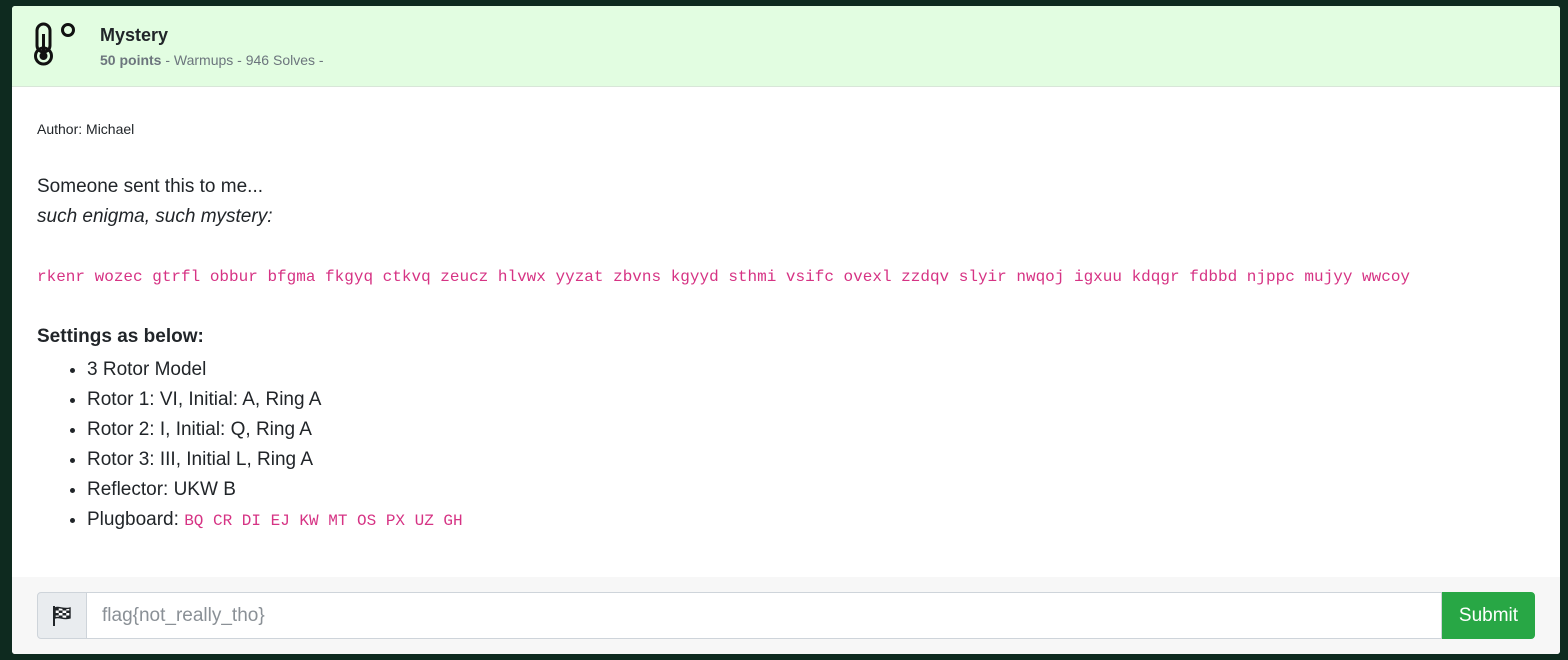 The height and width of the screenshot is (660, 1568). What do you see at coordinates (764, 615) in the screenshot?
I see `flag-input` at bounding box center [764, 615].